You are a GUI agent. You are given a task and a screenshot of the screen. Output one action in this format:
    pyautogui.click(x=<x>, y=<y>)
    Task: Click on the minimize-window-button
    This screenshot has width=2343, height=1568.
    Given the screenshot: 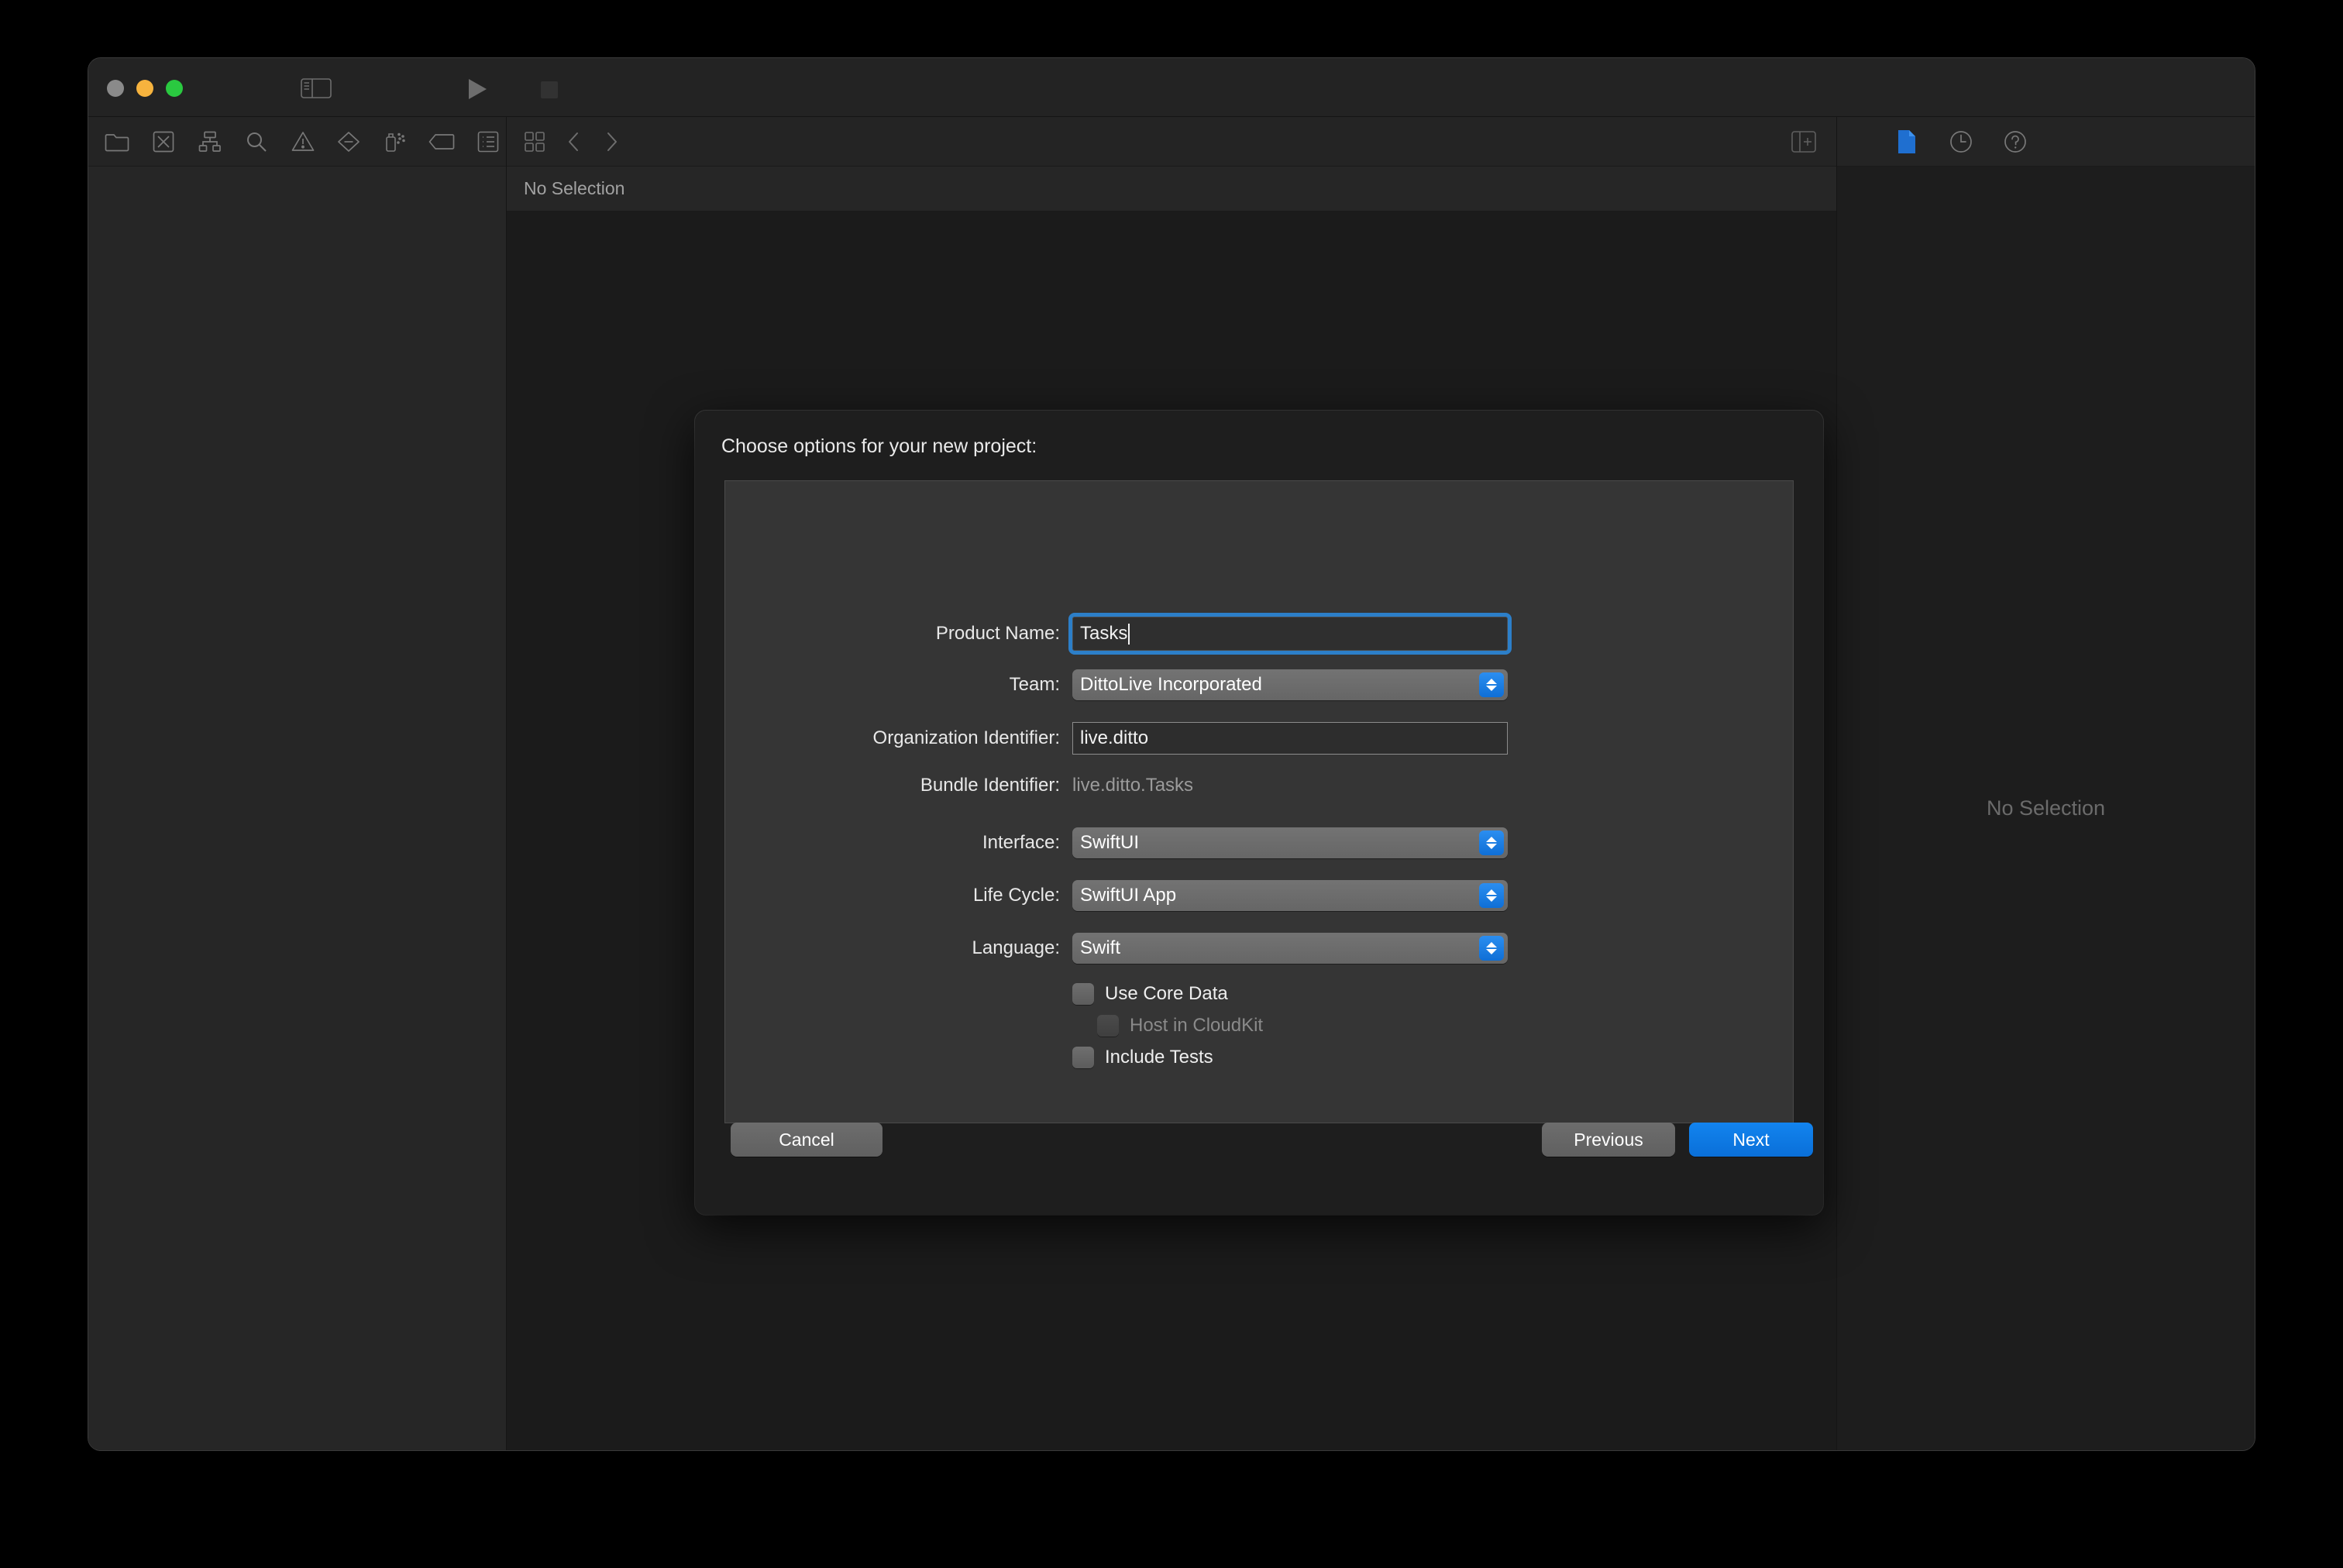 What is the action you would take?
    pyautogui.click(x=144, y=88)
    